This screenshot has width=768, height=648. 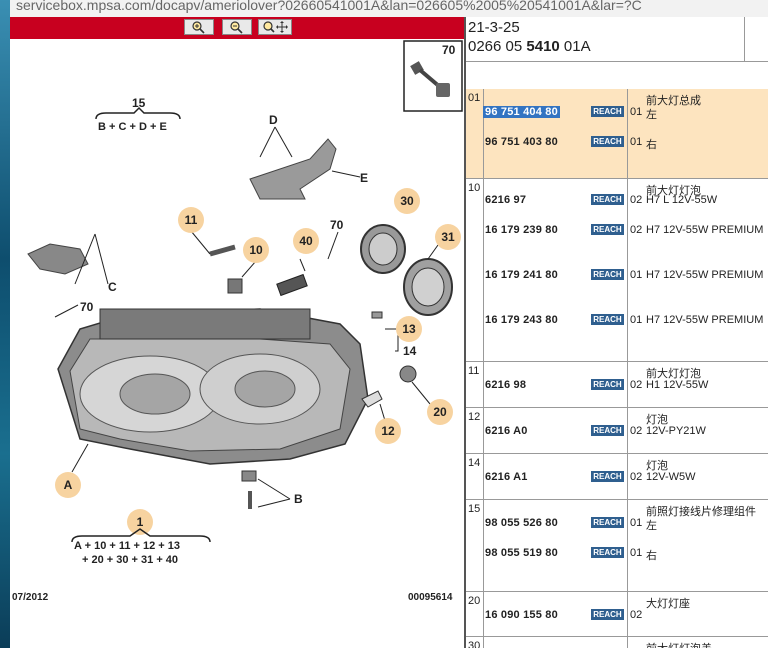 I want to click on diagram-ref: 00095614, so click(x=430, y=597).